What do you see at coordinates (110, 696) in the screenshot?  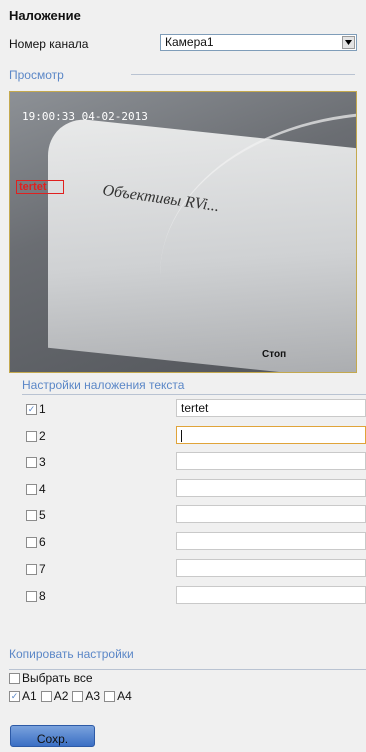 I see `copy-channel-checkbox-a4` at bounding box center [110, 696].